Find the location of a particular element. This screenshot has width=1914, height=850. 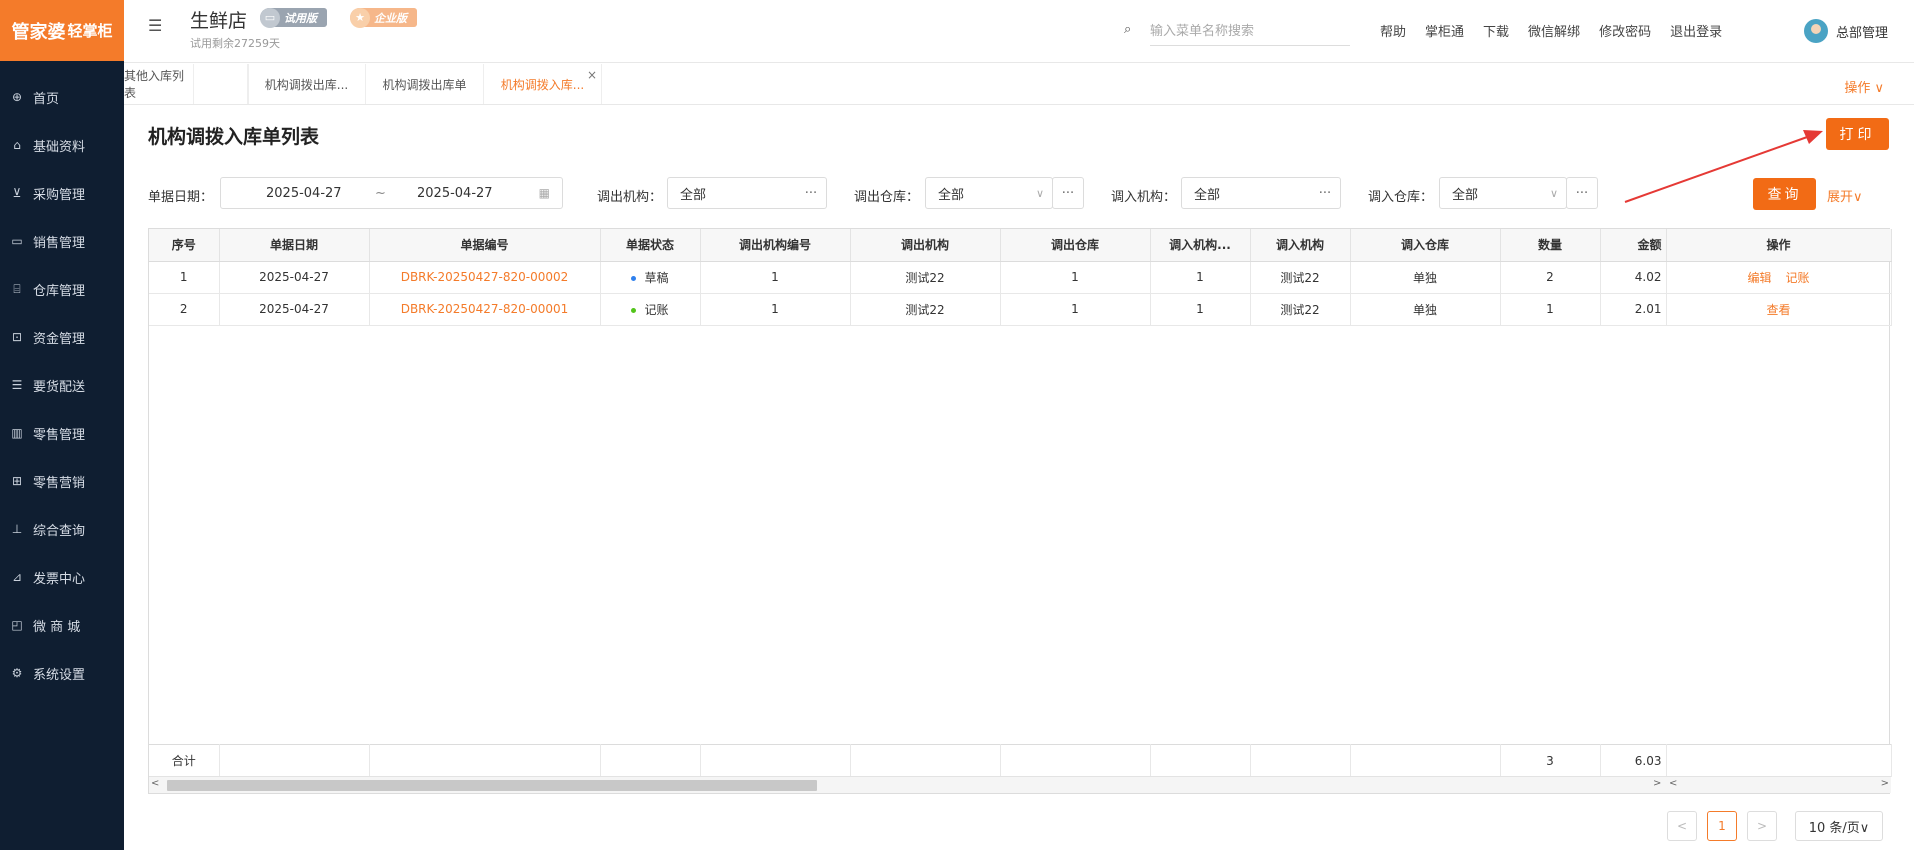

sidebar-item-funds: ⊡ 资金管理 is located at coordinates (62, 337).